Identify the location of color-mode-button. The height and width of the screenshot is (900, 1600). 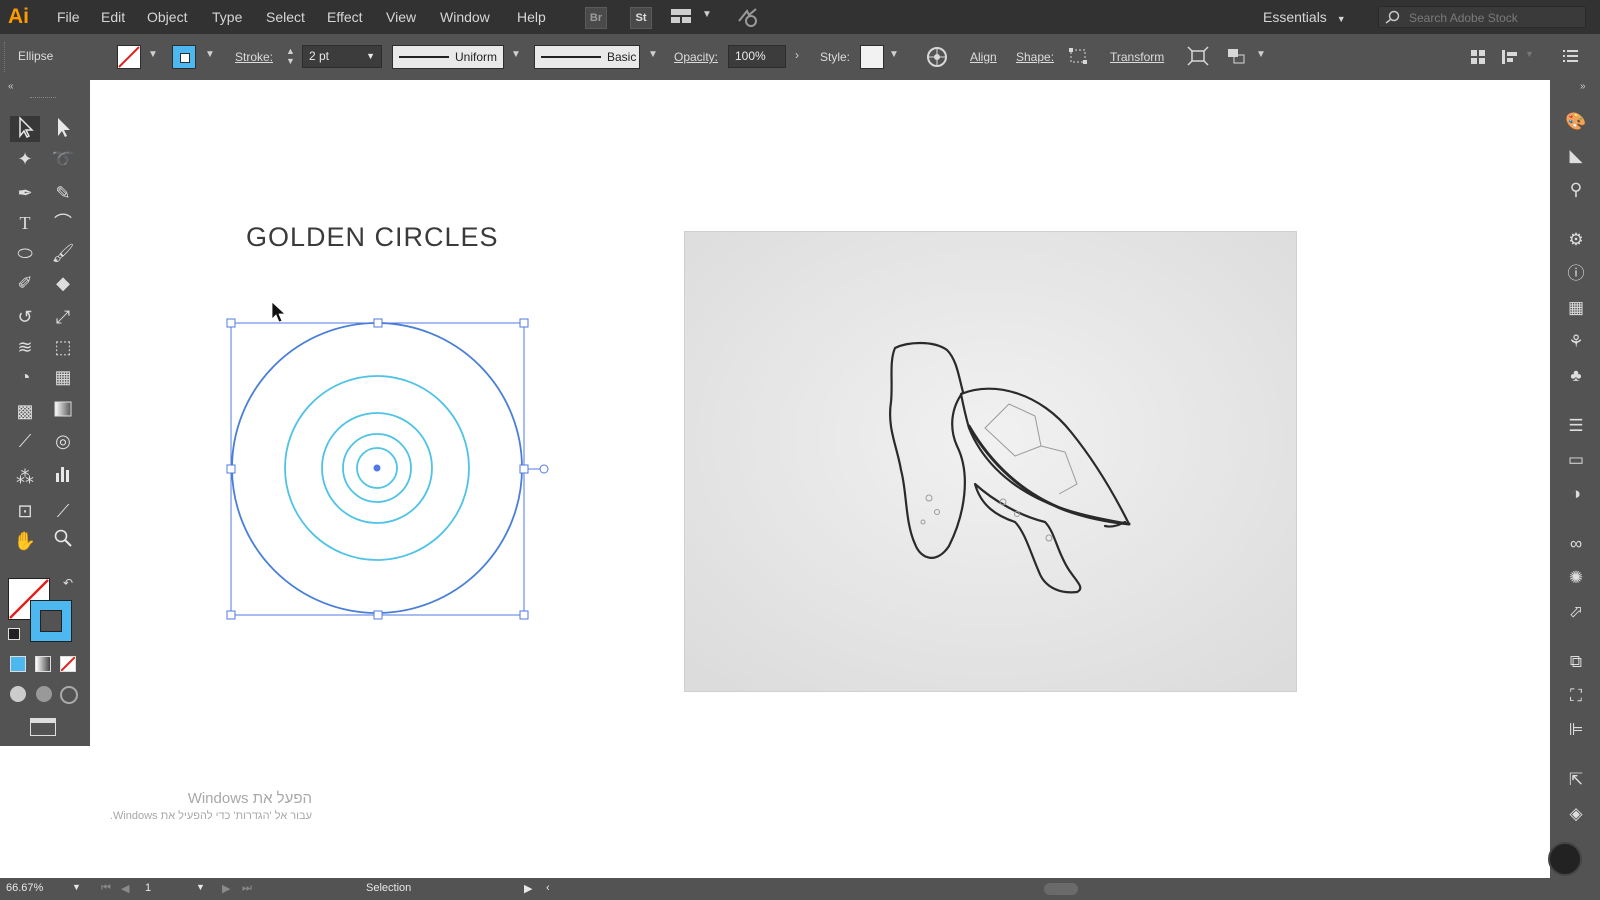
(18, 664).